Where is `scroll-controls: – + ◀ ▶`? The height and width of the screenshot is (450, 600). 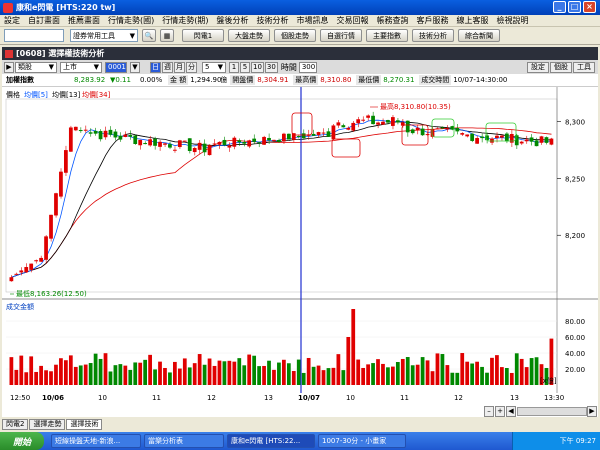 scroll-controls: – + ◀ ▶ is located at coordinates (300, 411).